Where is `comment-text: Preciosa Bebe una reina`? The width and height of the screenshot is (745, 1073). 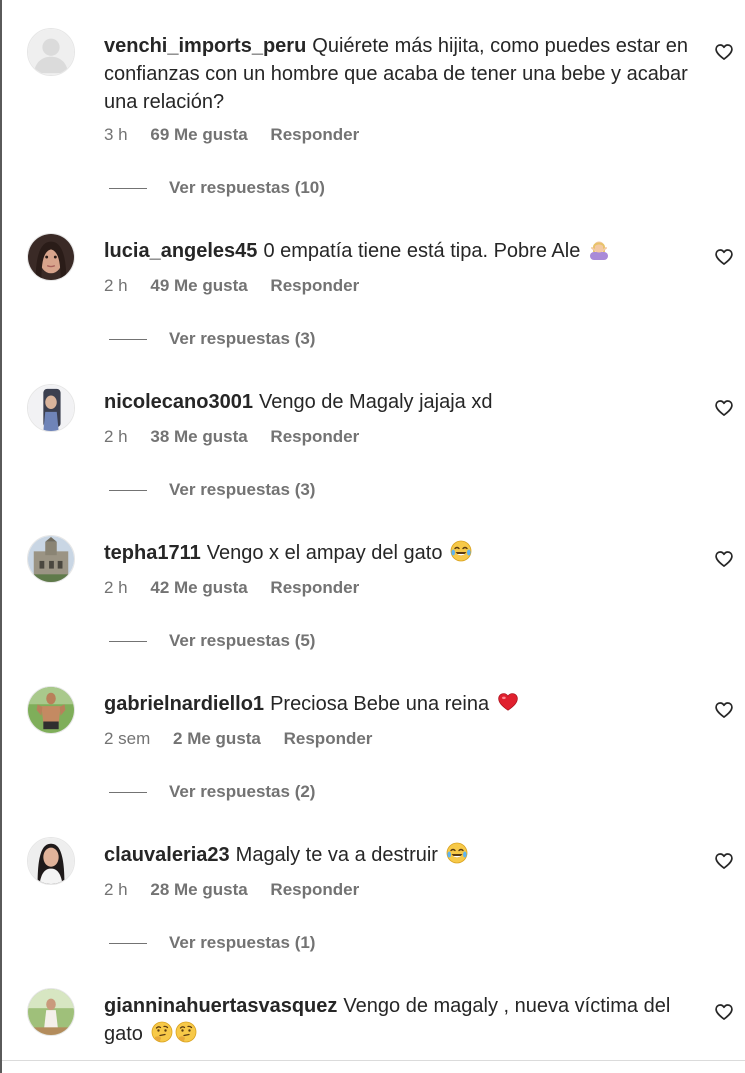 comment-text: Preciosa Bebe una reina is located at coordinates (380, 704).